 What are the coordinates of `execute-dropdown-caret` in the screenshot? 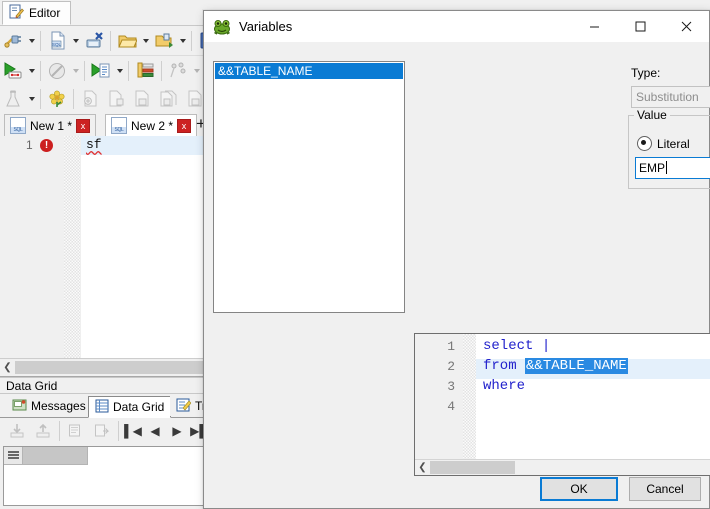 It's located at (31, 71).